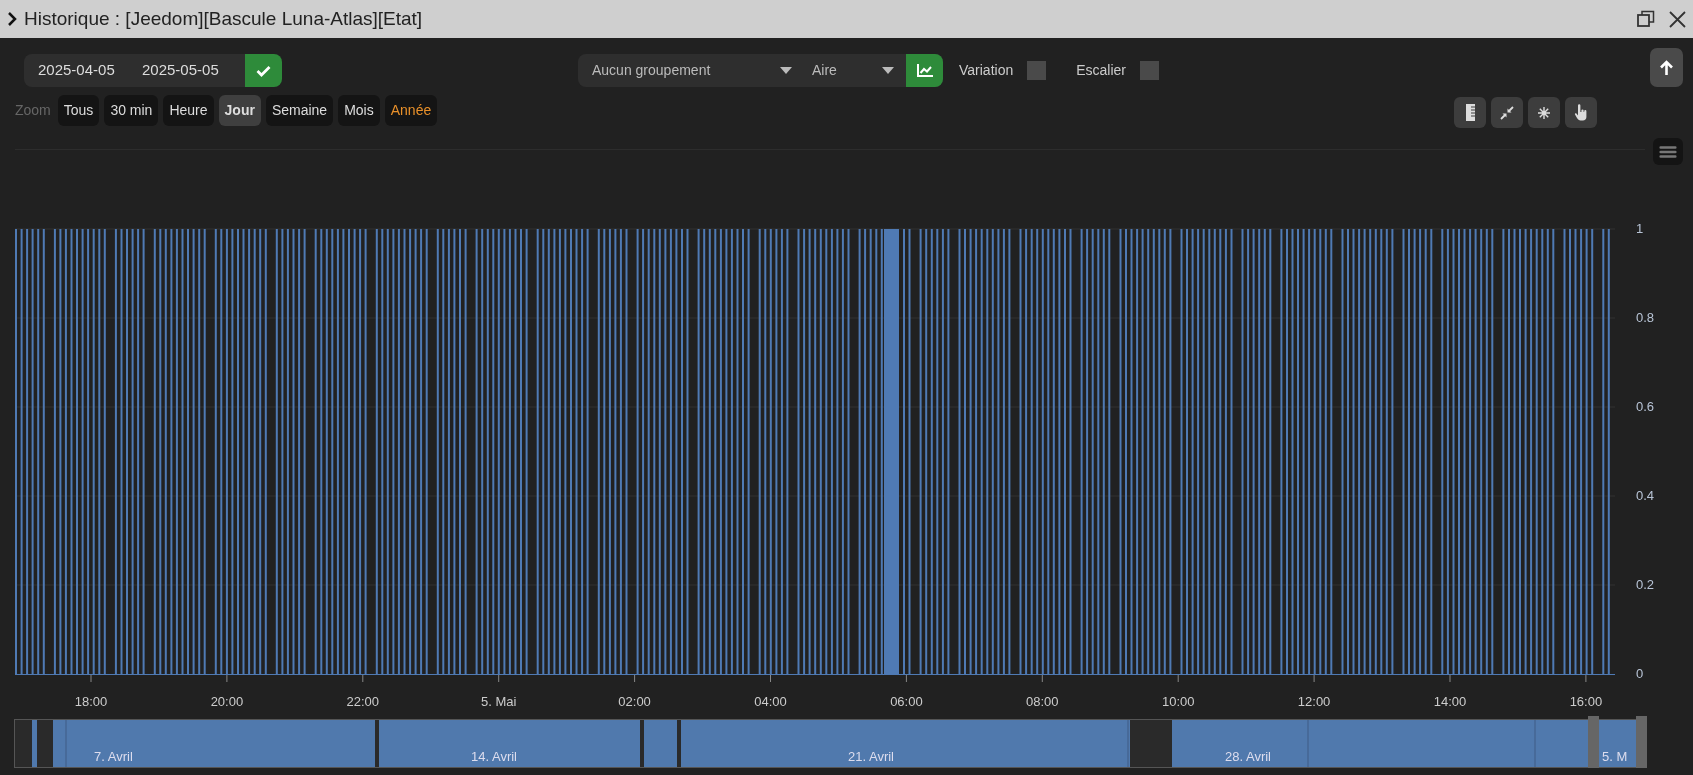  What do you see at coordinates (359, 110) in the screenshot?
I see `zoom-button: Mois` at bounding box center [359, 110].